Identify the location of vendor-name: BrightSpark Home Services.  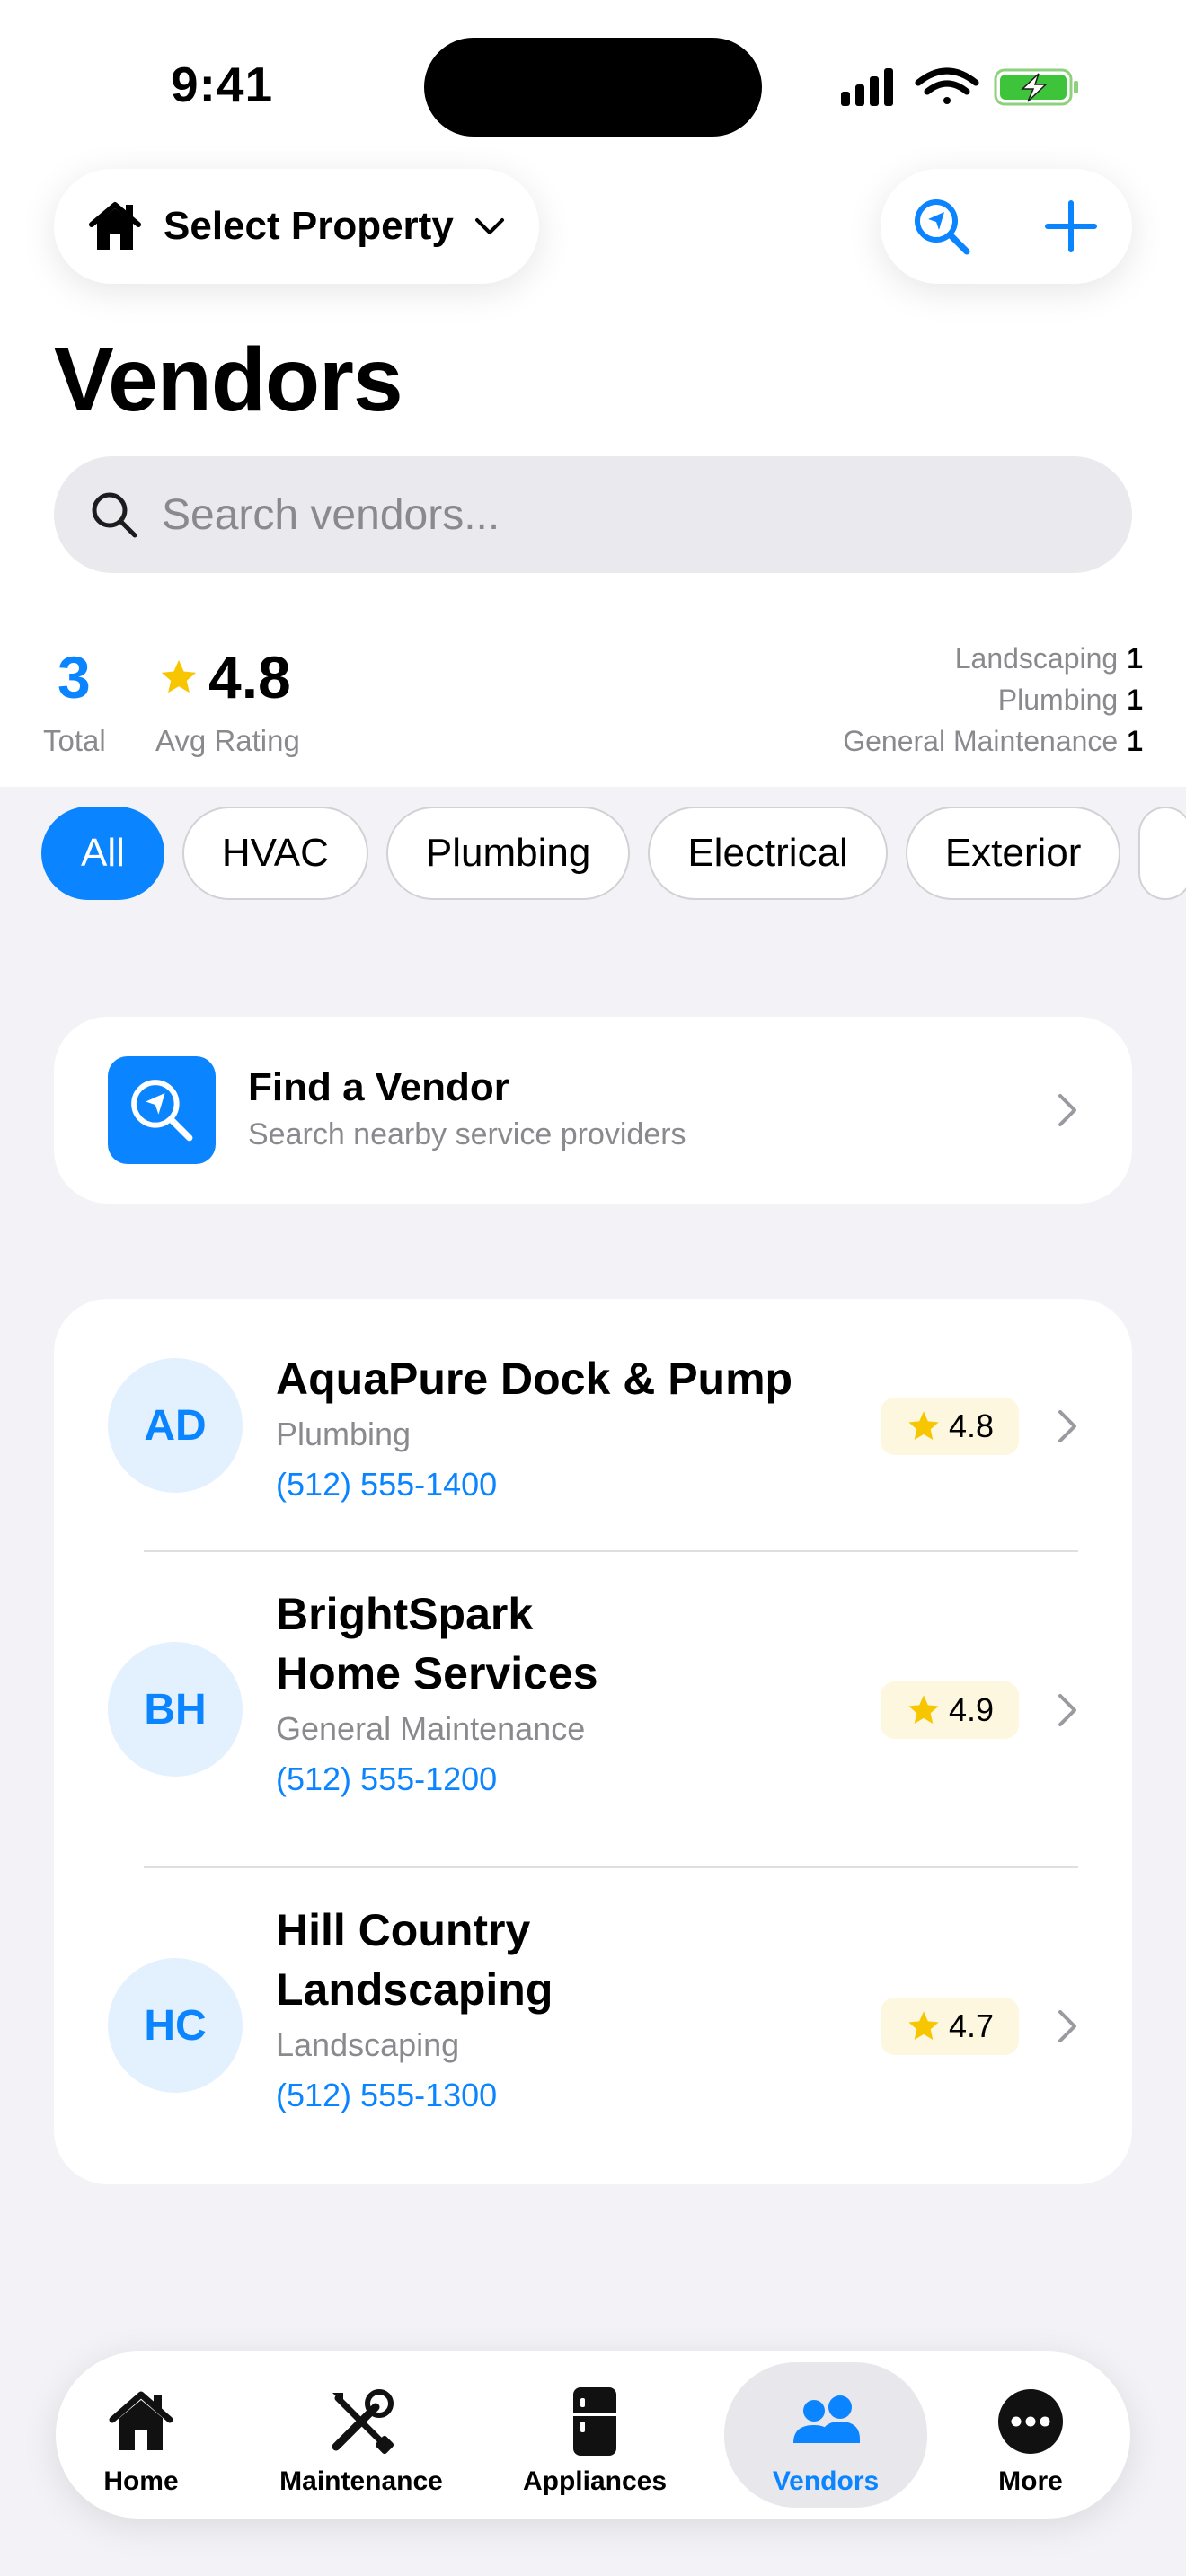
(437, 1643).